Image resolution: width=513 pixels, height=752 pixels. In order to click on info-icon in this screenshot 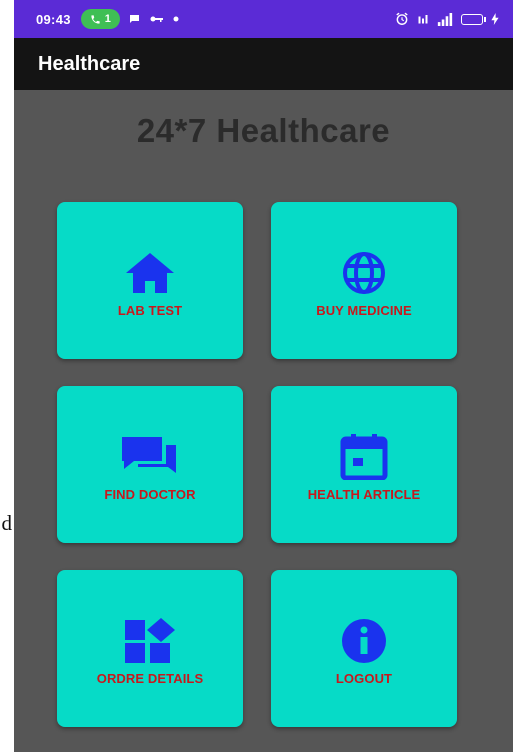, I will do `click(364, 641)`.